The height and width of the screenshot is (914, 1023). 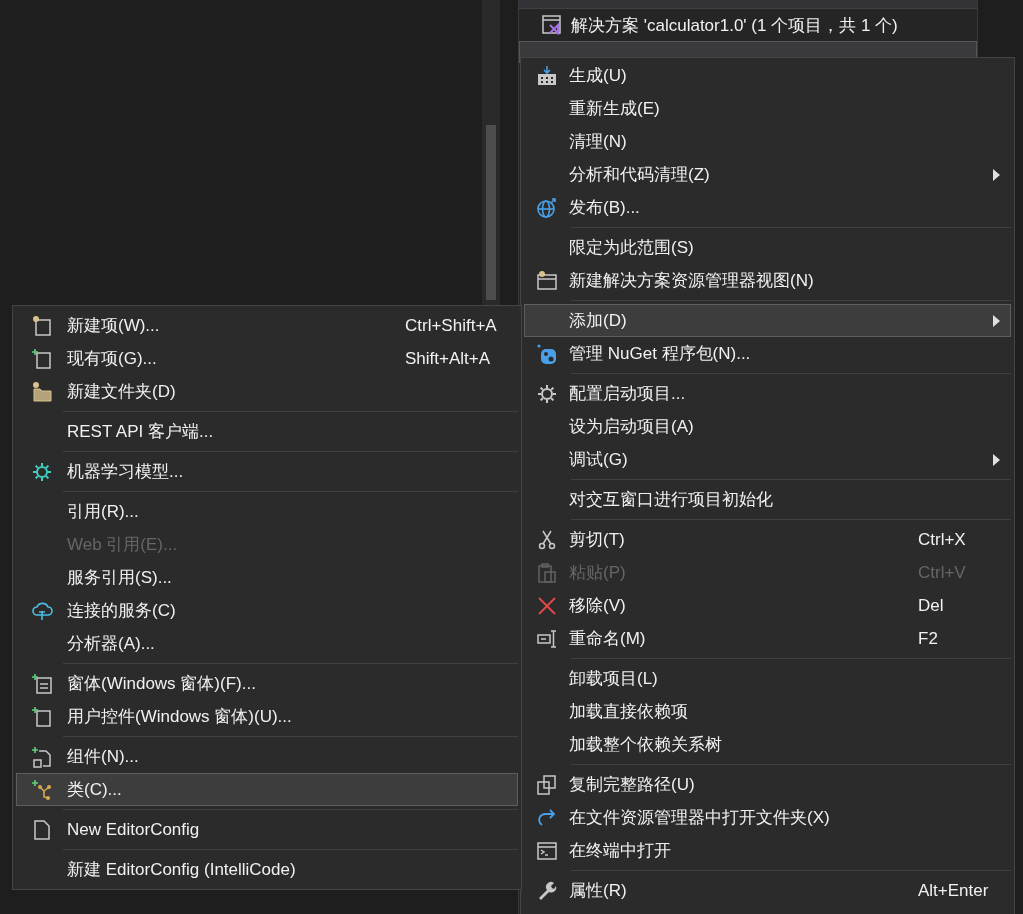 What do you see at coordinates (267, 869) in the screenshot?
I see `menu-item: 新建 EditorConfig (IntelliCode)` at bounding box center [267, 869].